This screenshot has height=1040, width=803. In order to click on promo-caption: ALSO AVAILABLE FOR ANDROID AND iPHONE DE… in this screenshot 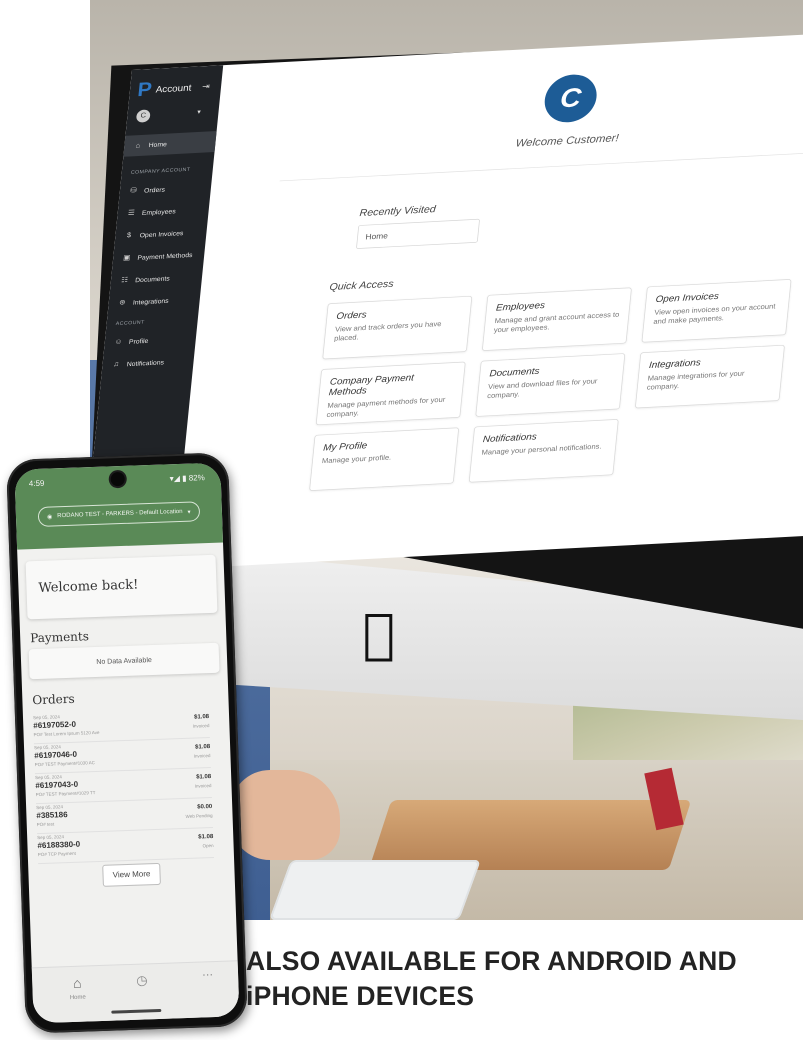, I will do `click(522, 979)`.